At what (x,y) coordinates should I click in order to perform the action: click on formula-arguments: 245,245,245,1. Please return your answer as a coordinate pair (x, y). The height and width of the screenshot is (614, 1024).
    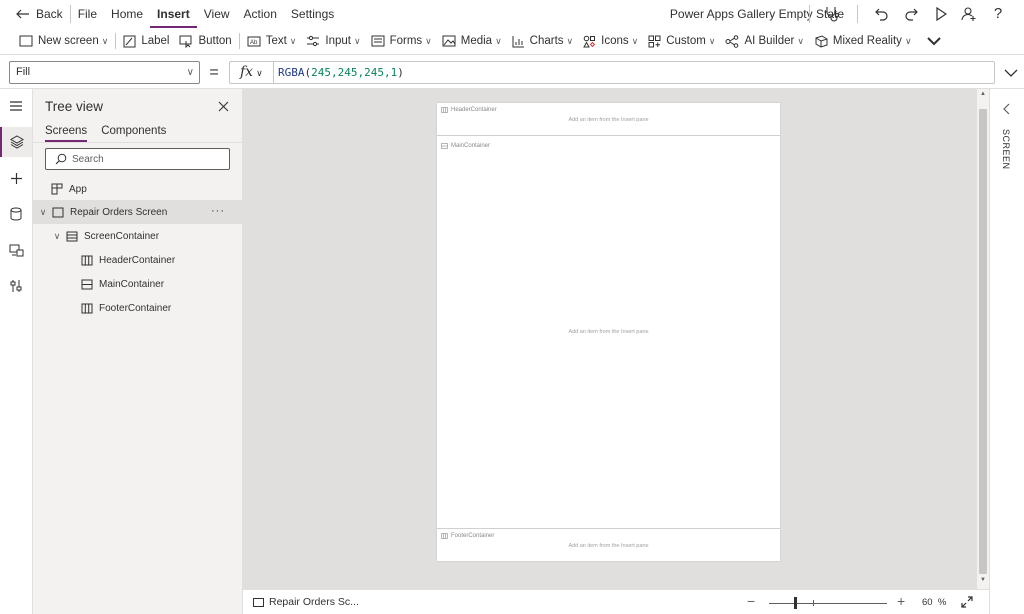
    Looking at the image, I should click on (354, 72).